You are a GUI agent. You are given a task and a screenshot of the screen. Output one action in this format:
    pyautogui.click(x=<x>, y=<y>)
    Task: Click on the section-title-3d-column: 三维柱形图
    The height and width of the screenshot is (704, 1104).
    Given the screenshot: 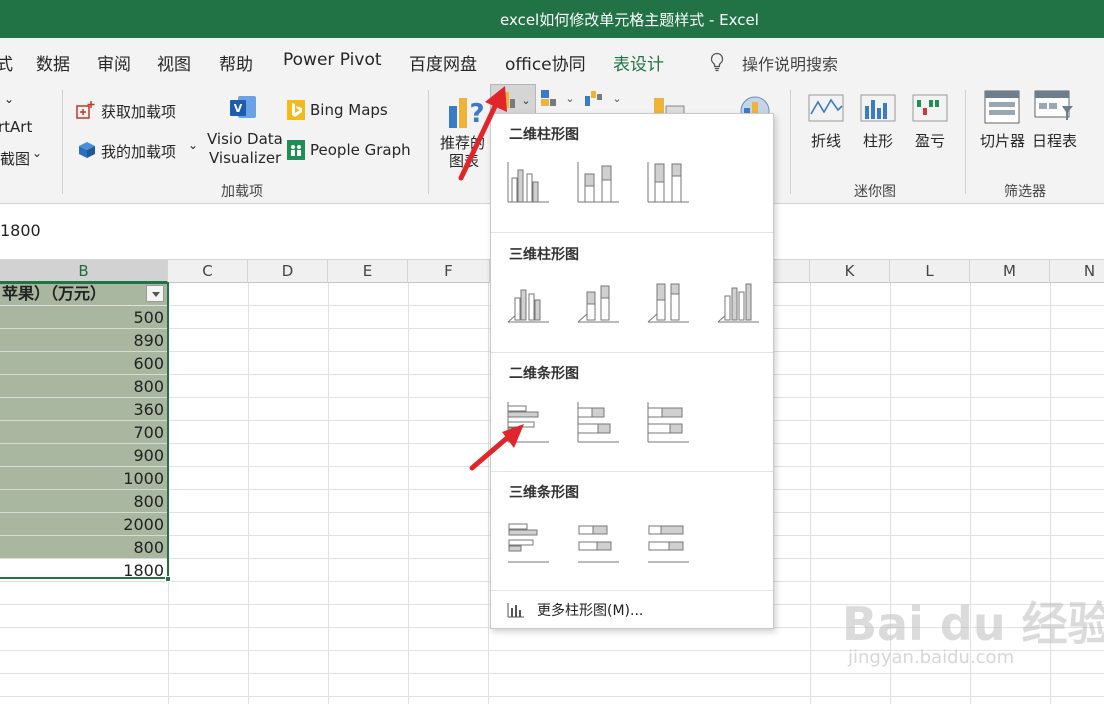 What is the action you would take?
    pyautogui.click(x=544, y=255)
    